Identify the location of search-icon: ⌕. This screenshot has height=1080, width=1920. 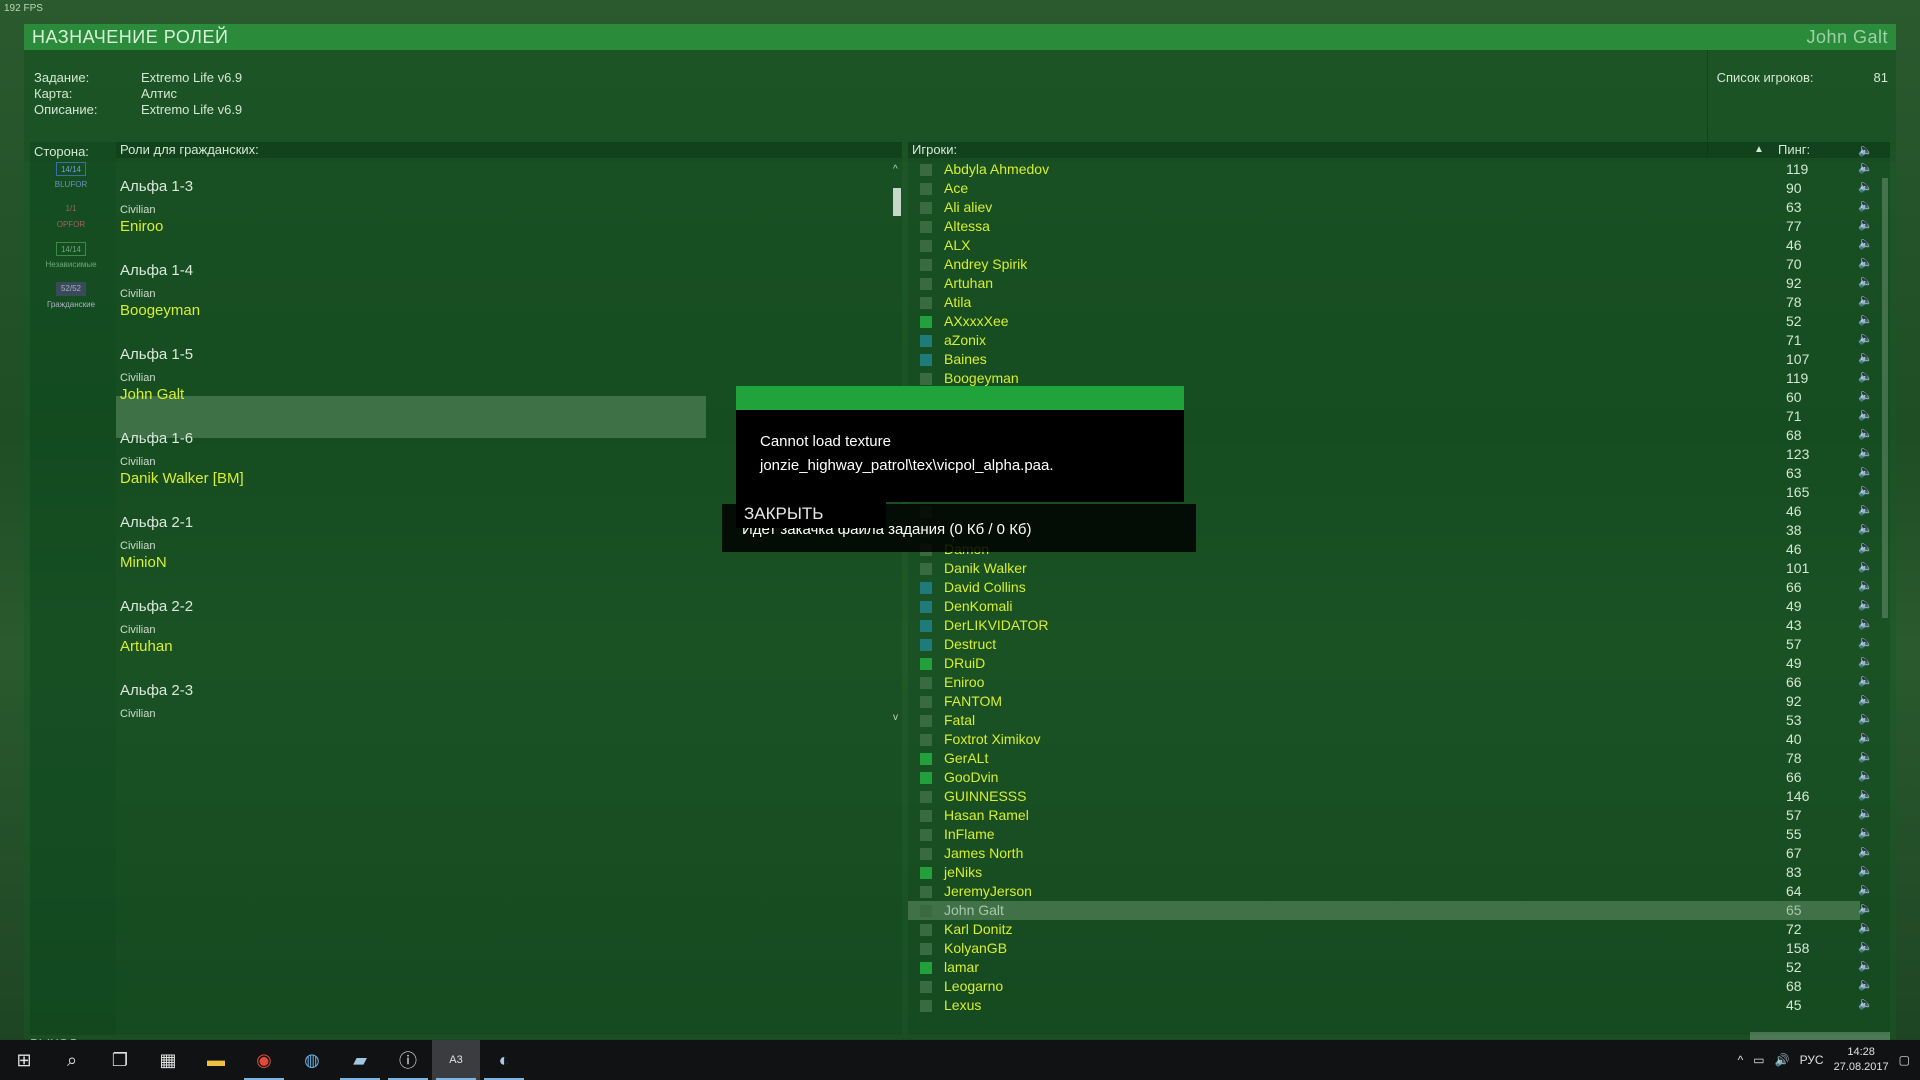
(72, 1060).